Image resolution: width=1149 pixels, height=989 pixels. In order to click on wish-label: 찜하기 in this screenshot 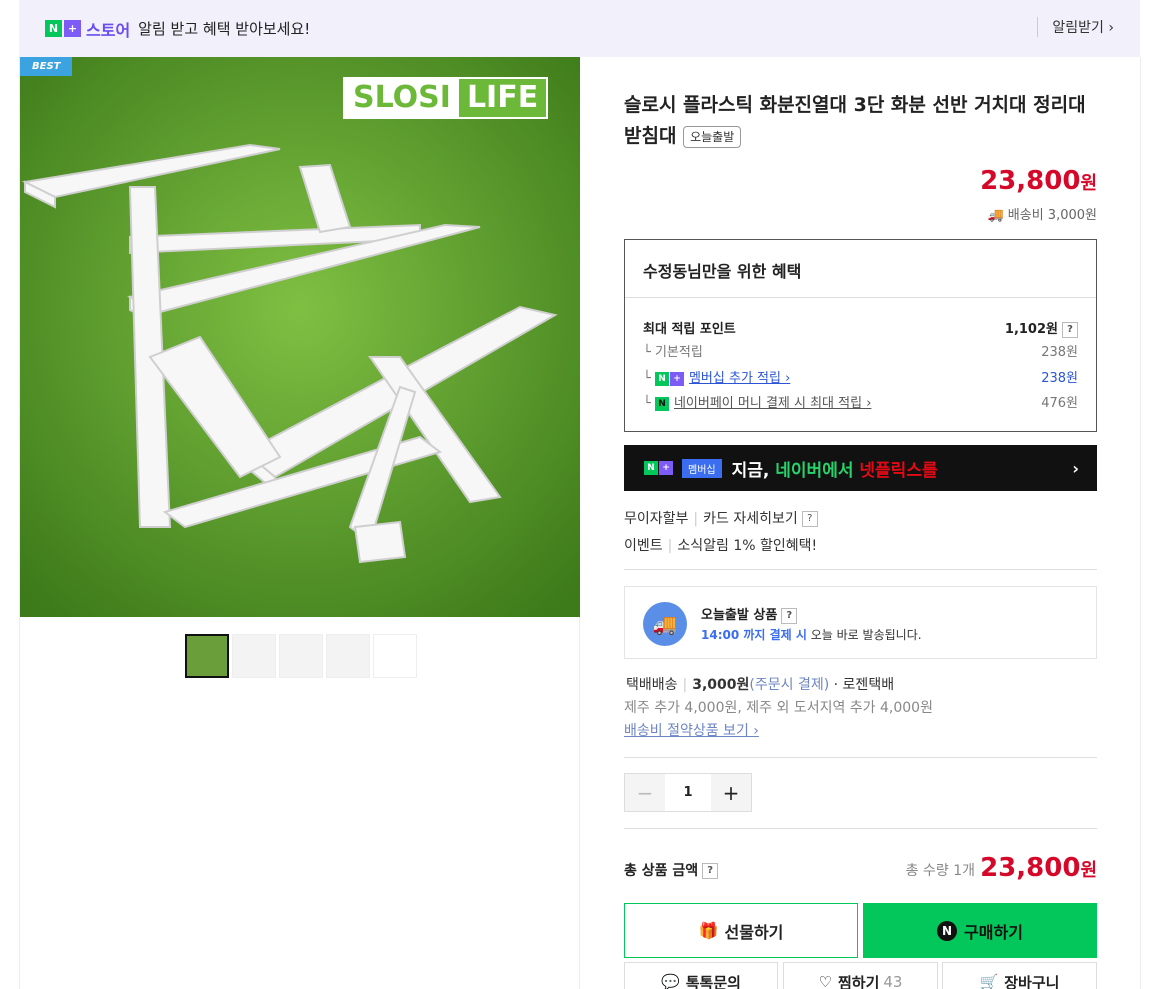, I will do `click(858, 981)`.